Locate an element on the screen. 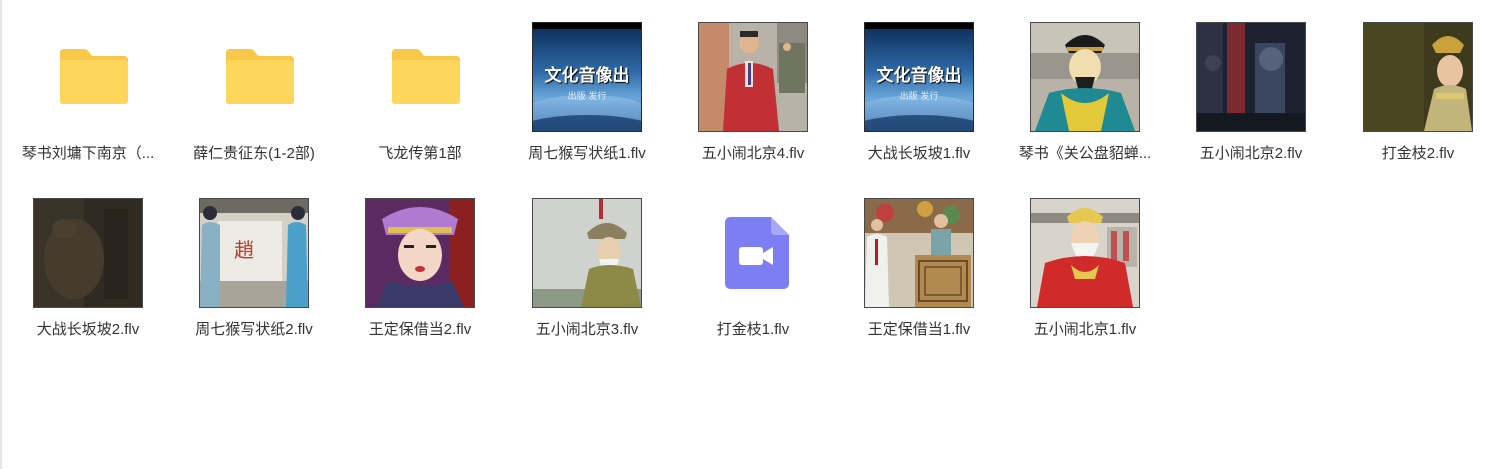 This screenshot has width=1496, height=469. file-item-video: 打金枝2.flv is located at coordinates (1415, 107).